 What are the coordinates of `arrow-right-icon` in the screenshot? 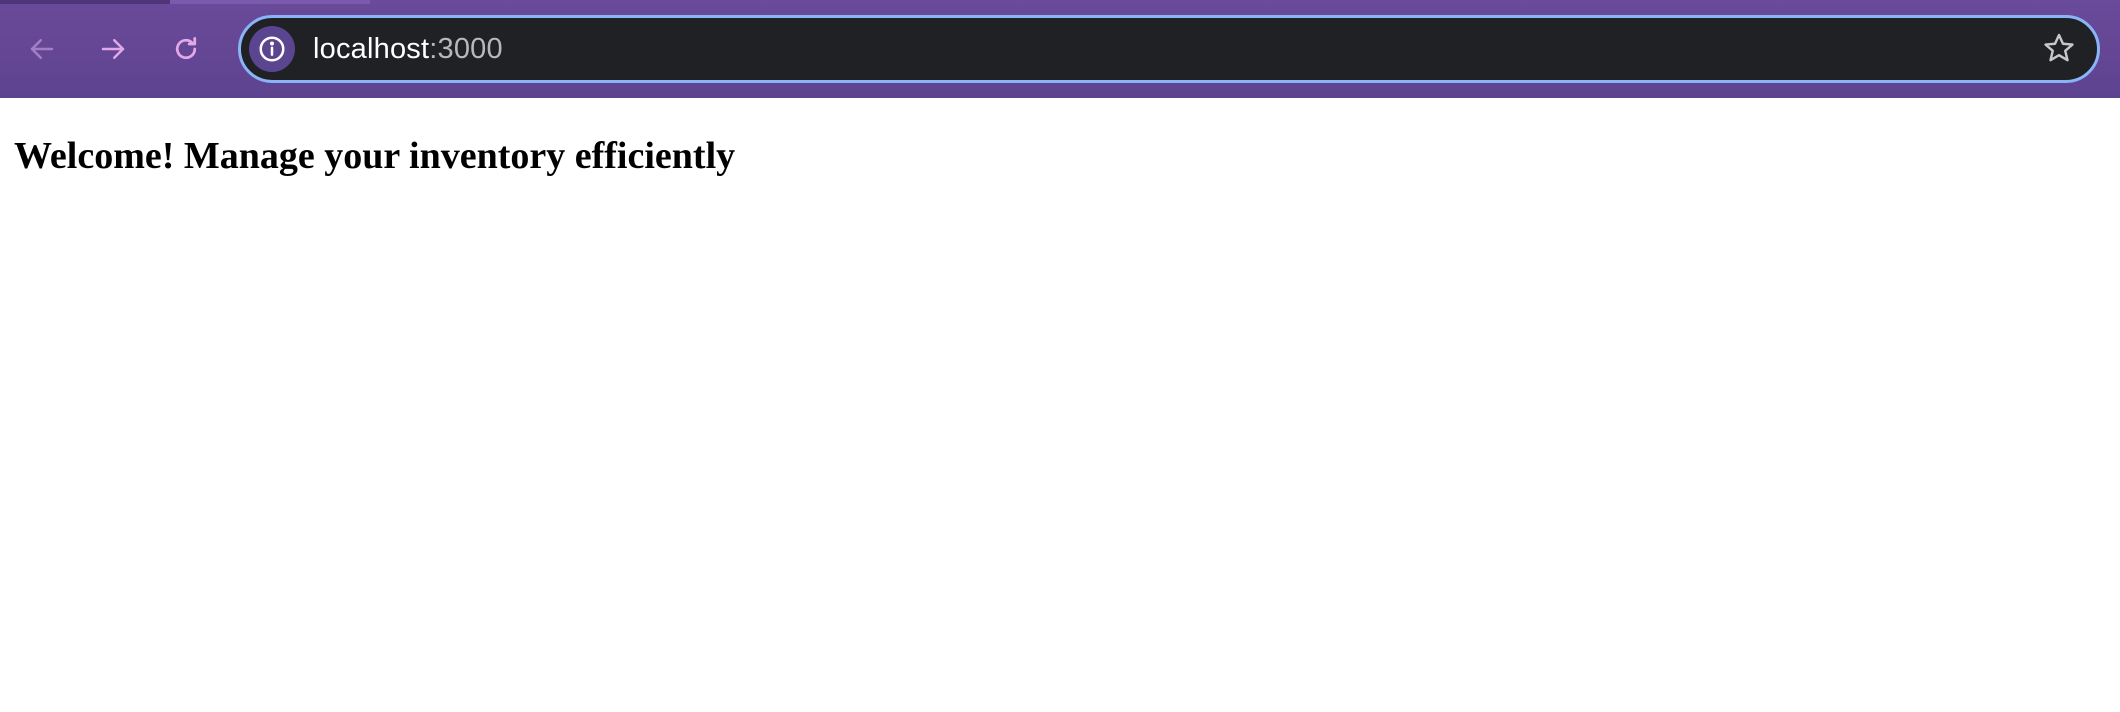 It's located at (113, 49).